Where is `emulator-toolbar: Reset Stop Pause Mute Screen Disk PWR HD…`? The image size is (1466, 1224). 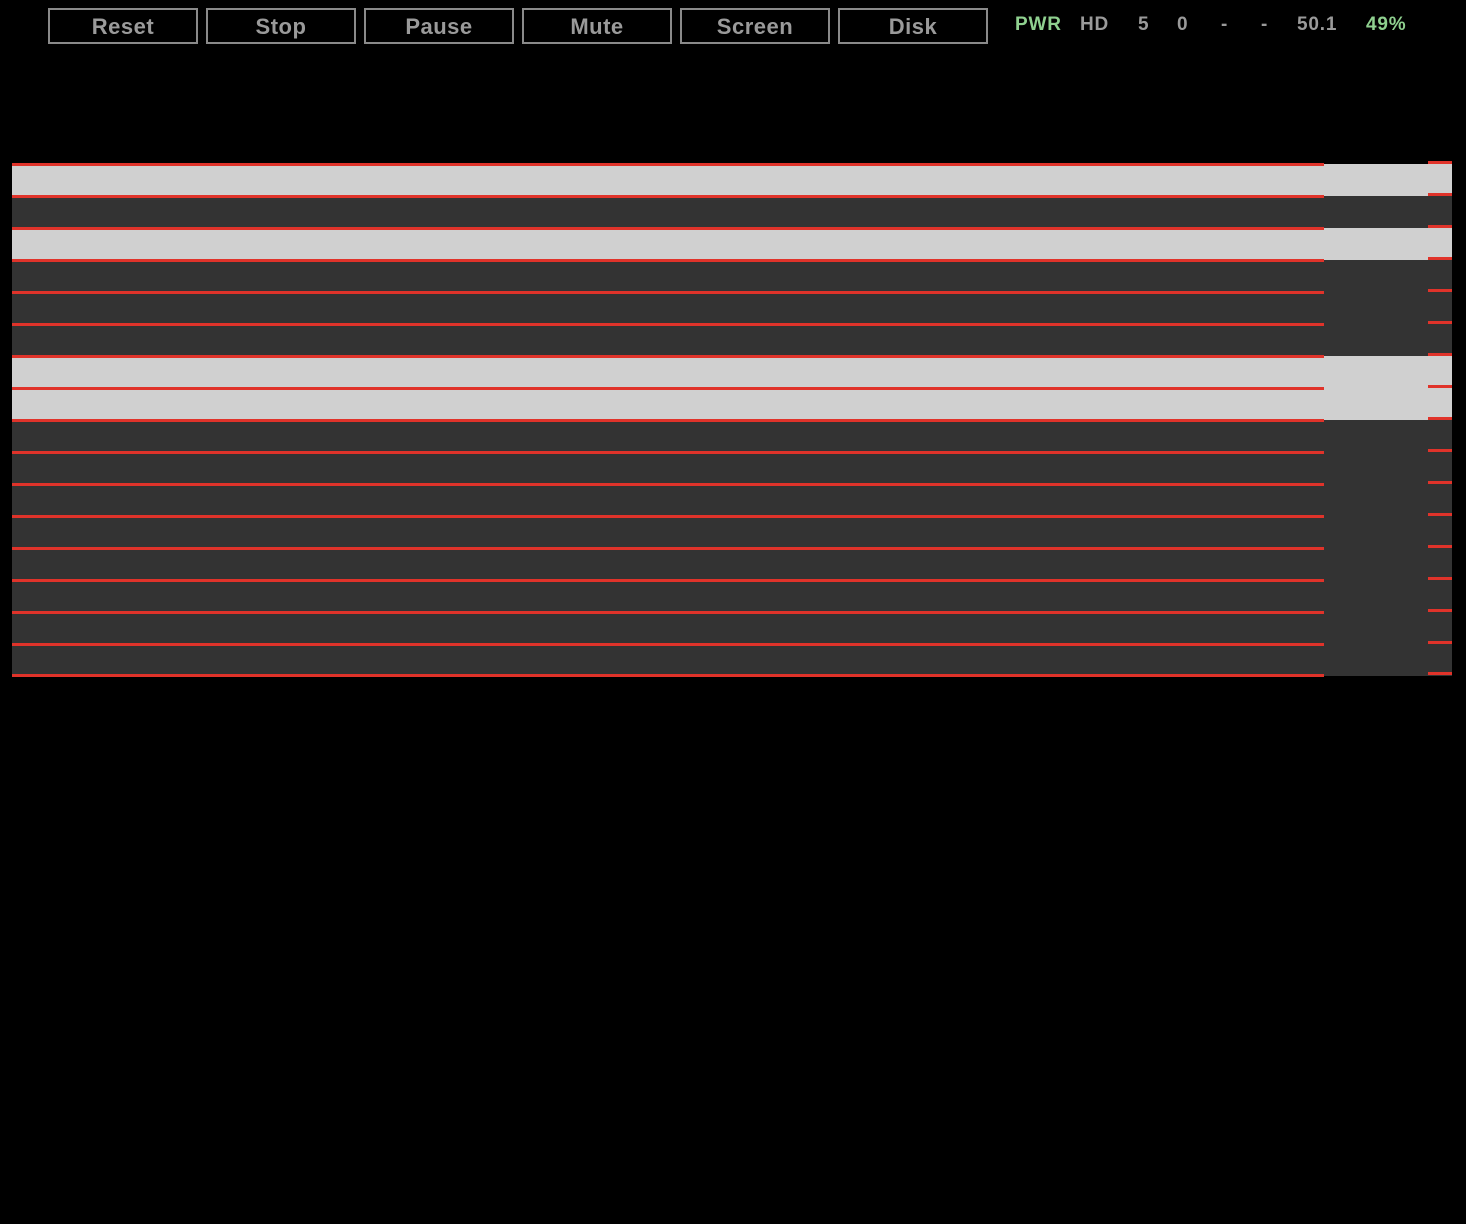 emulator-toolbar: Reset Stop Pause Mute Screen Disk PWR HD… is located at coordinates (733, 26).